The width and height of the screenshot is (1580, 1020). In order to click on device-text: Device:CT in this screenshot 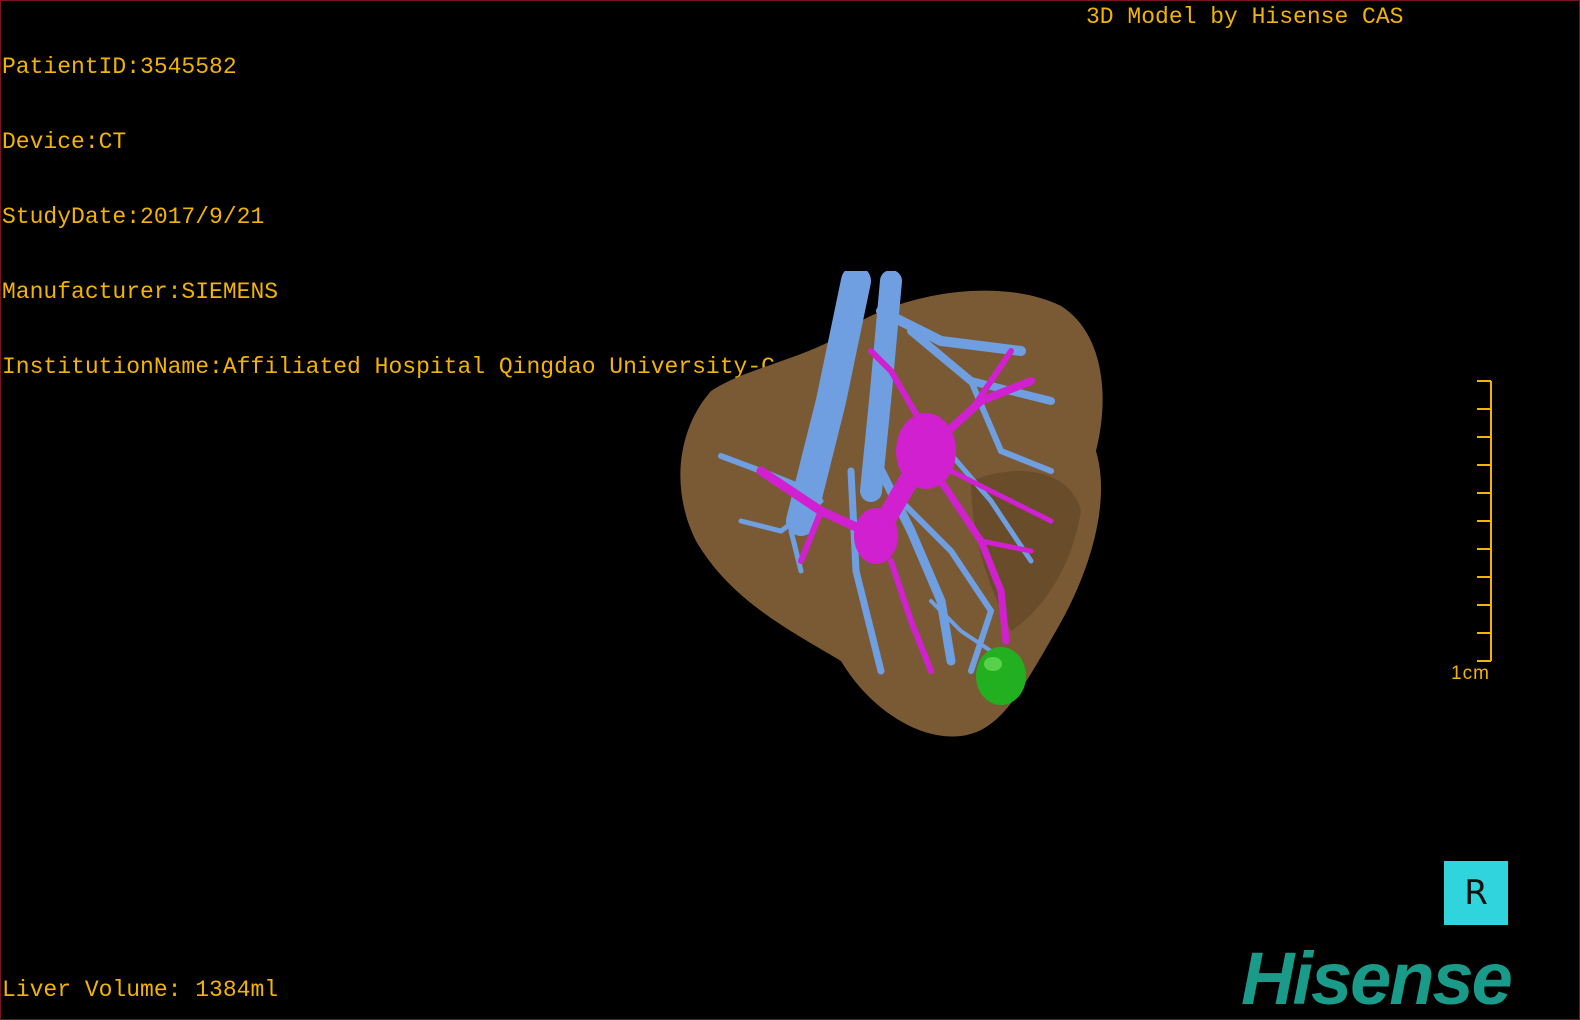, I will do `click(64, 142)`.